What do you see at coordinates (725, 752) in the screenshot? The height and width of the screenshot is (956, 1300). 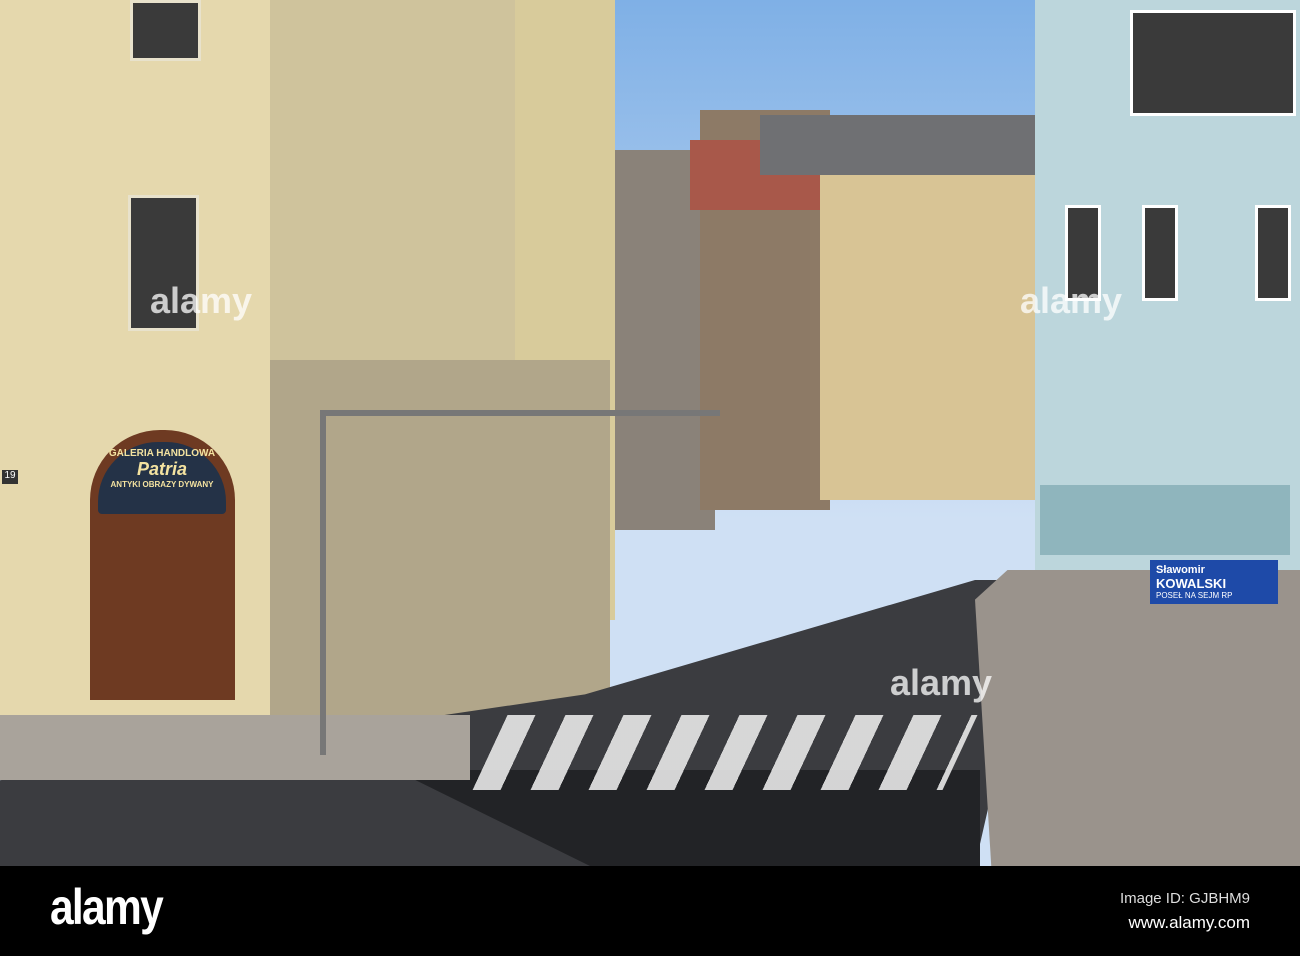 I see `crosswalk` at bounding box center [725, 752].